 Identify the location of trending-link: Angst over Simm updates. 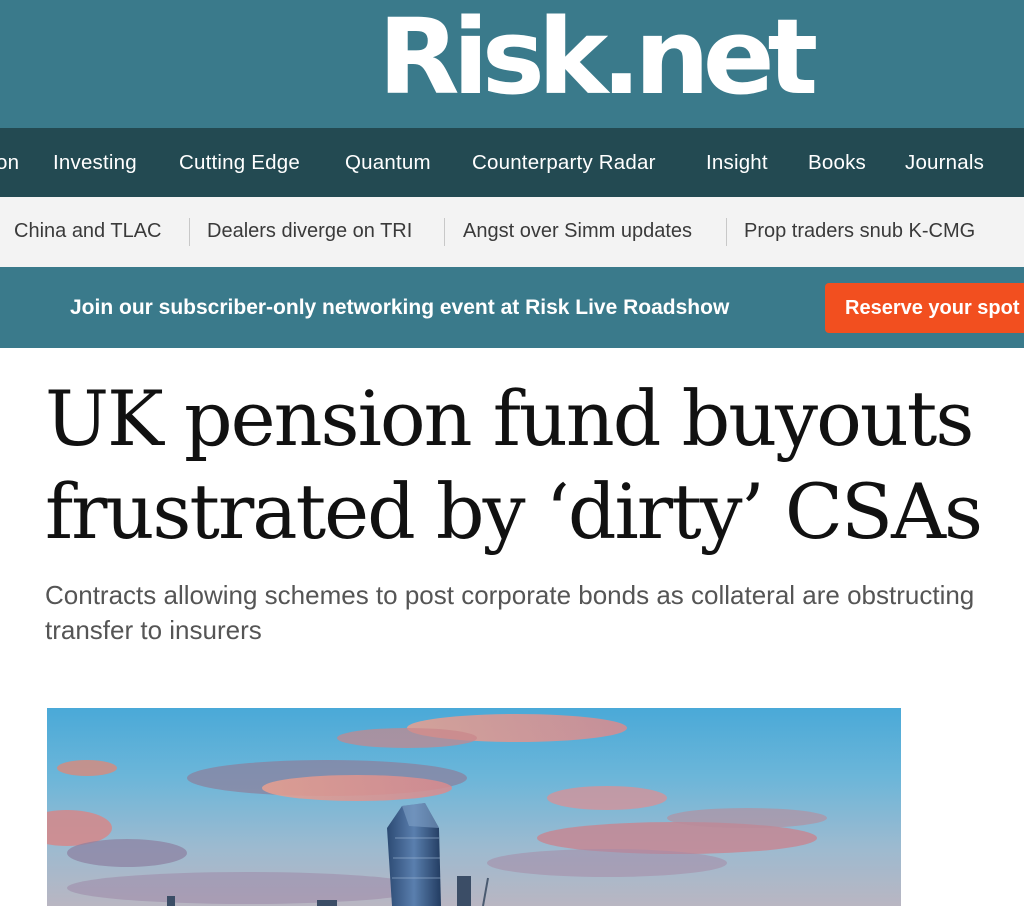
(577, 232).